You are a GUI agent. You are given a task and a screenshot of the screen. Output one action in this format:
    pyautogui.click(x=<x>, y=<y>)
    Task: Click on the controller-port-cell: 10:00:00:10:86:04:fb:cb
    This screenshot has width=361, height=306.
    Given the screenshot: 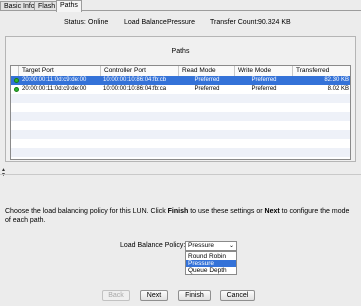 What is the action you would take?
    pyautogui.click(x=135, y=80)
    